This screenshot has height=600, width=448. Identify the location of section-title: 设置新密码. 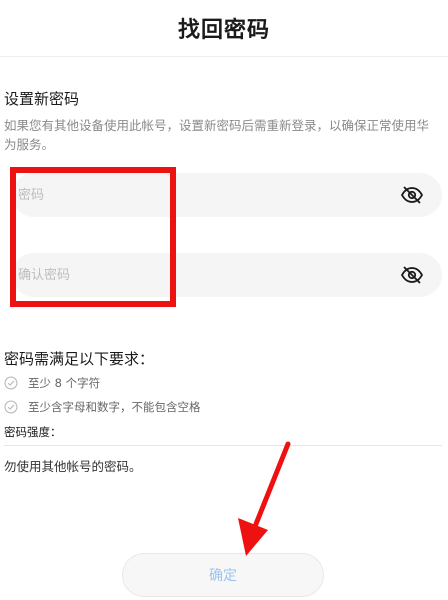
(42, 99).